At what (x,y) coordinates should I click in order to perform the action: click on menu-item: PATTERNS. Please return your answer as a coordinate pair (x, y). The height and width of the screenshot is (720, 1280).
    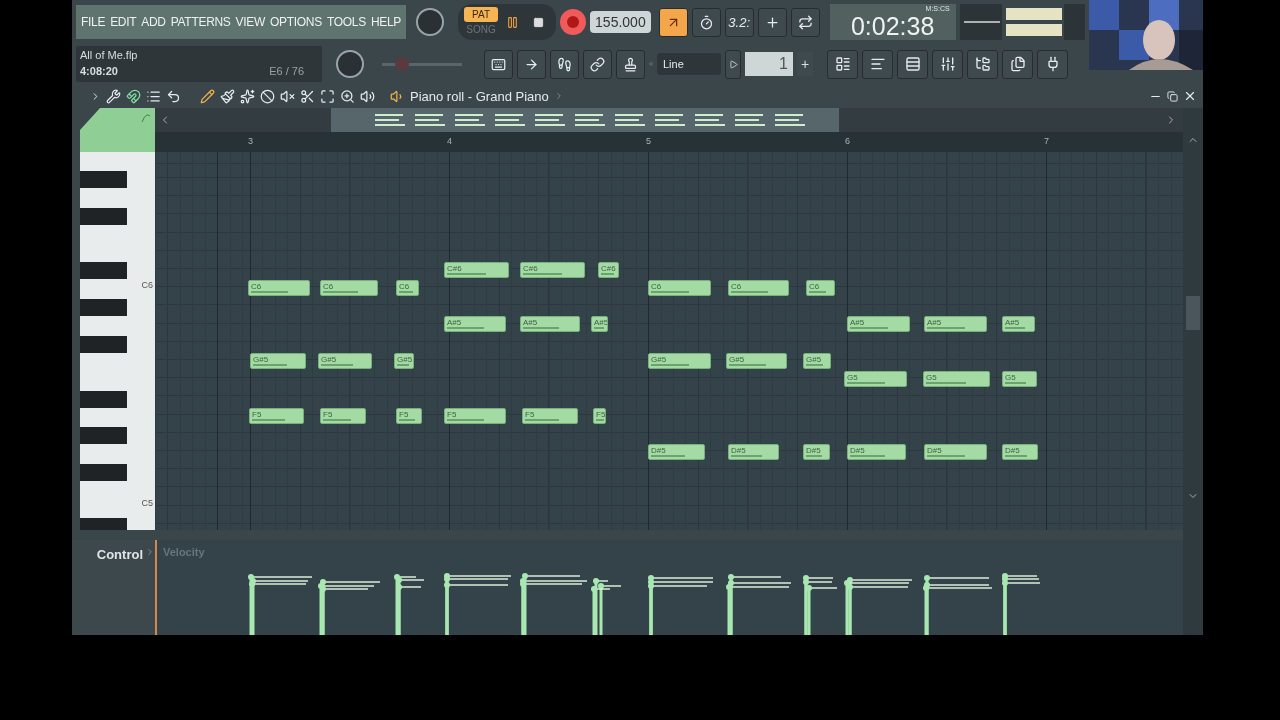
    Looking at the image, I should click on (200, 22).